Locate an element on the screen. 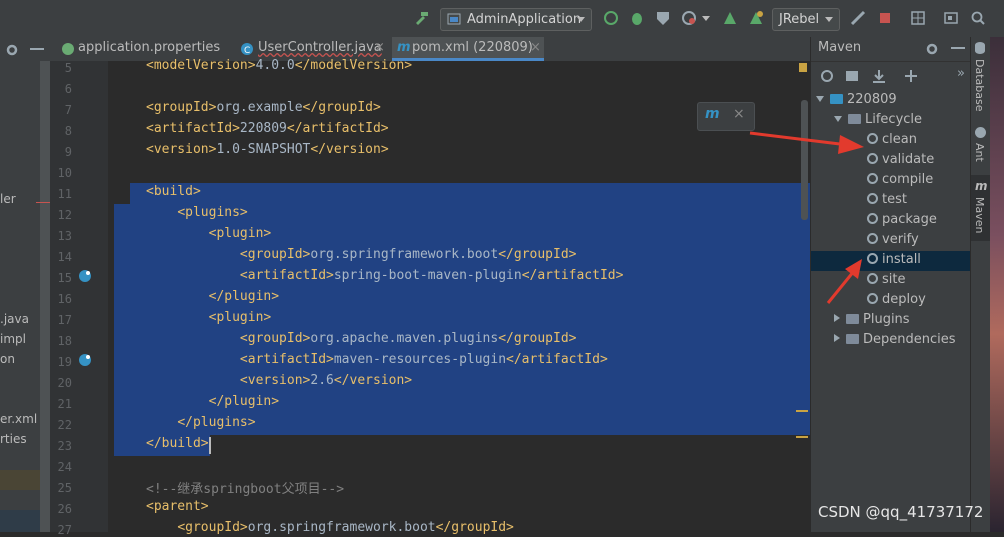 The image size is (1004, 537). maven-goal-package: package is located at coordinates (902, 219).